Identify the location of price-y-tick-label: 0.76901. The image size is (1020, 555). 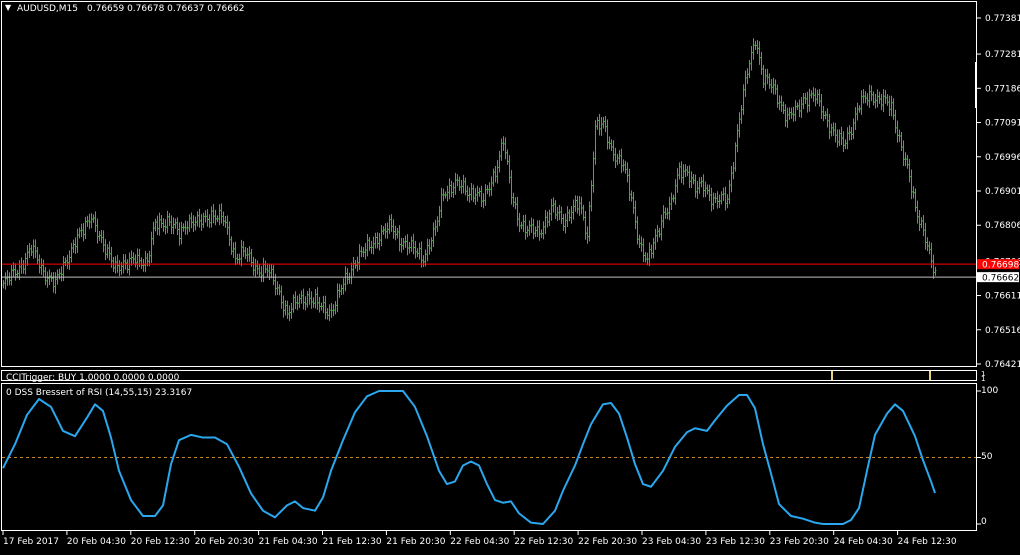
(1002, 192).